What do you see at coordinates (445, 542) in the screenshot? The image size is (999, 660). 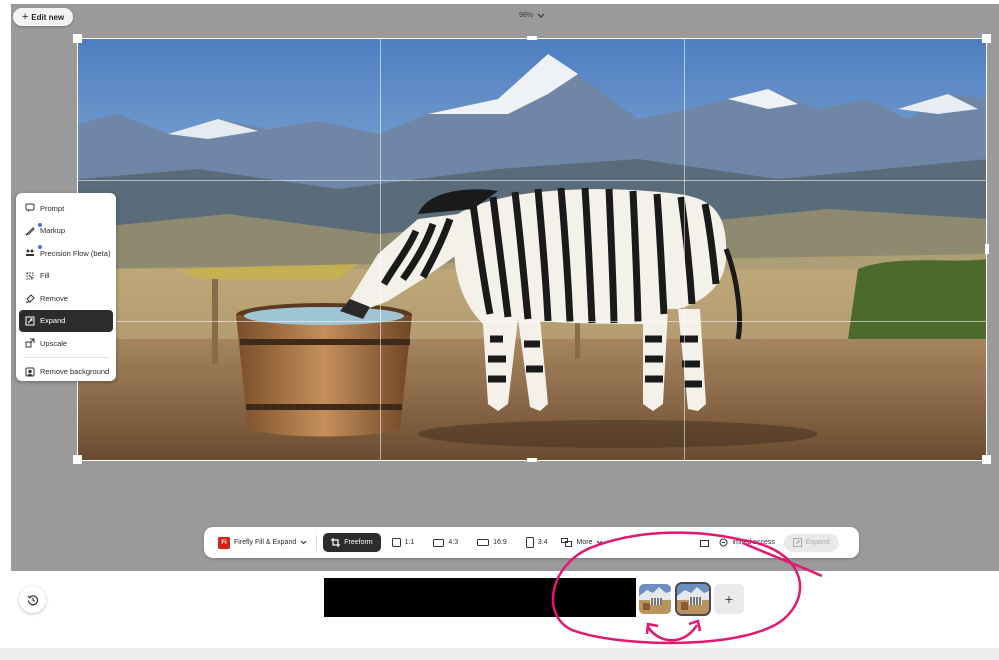 I see `ratio-4-3-button: 4:3` at bounding box center [445, 542].